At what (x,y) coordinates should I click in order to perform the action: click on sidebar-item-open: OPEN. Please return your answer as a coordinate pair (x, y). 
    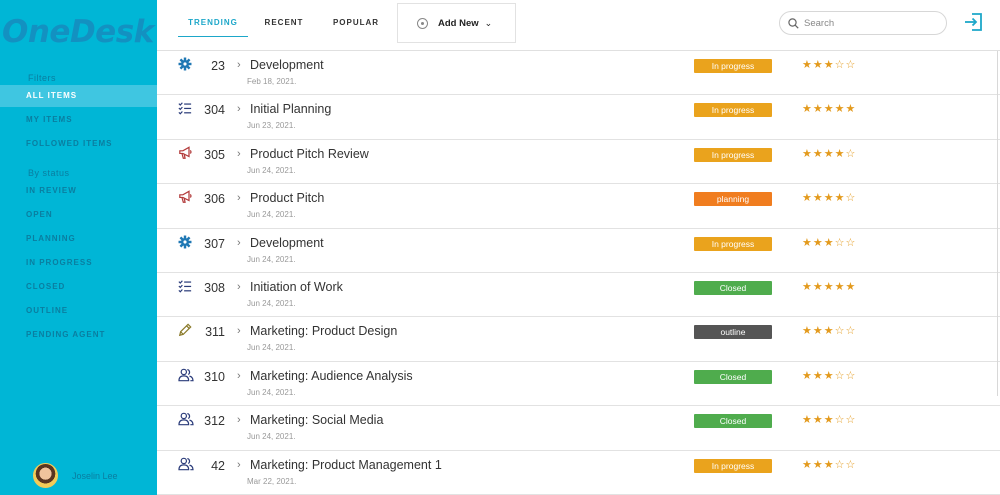
    Looking at the image, I should click on (78, 215).